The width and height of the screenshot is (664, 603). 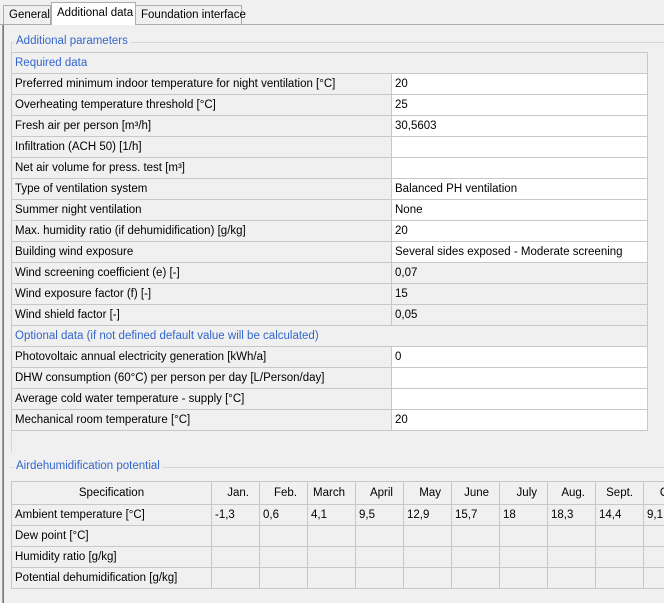 I want to click on dehumidification-row: Humidity ratio [g/kg], so click(x=337, y=557).